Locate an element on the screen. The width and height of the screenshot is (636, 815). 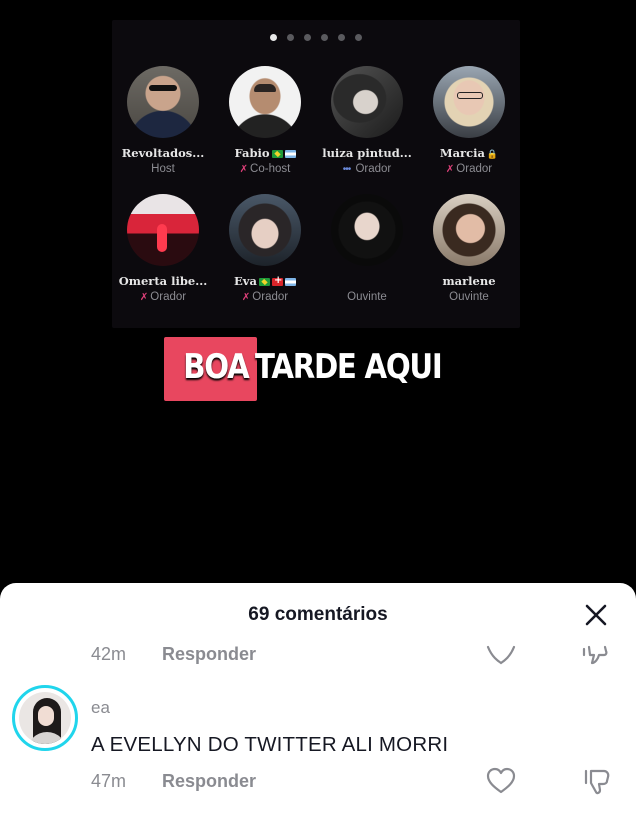
participant-role: Host is located at coordinates (163, 169).